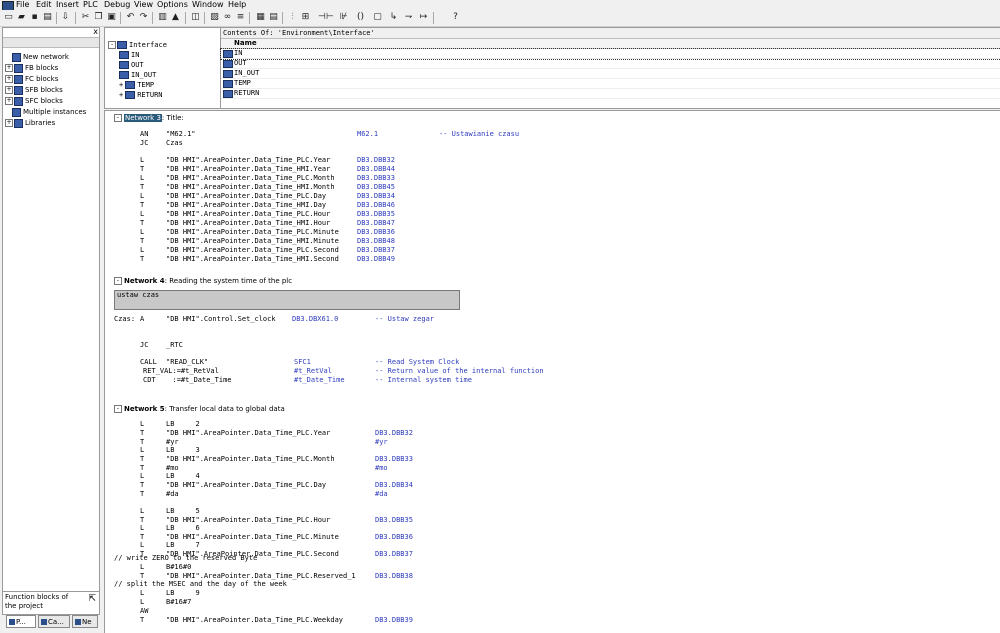 Image resolution: width=1000 pixels, height=633 pixels. What do you see at coordinates (610, 54) in the screenshot?
I see `table-row: IN` at bounding box center [610, 54].